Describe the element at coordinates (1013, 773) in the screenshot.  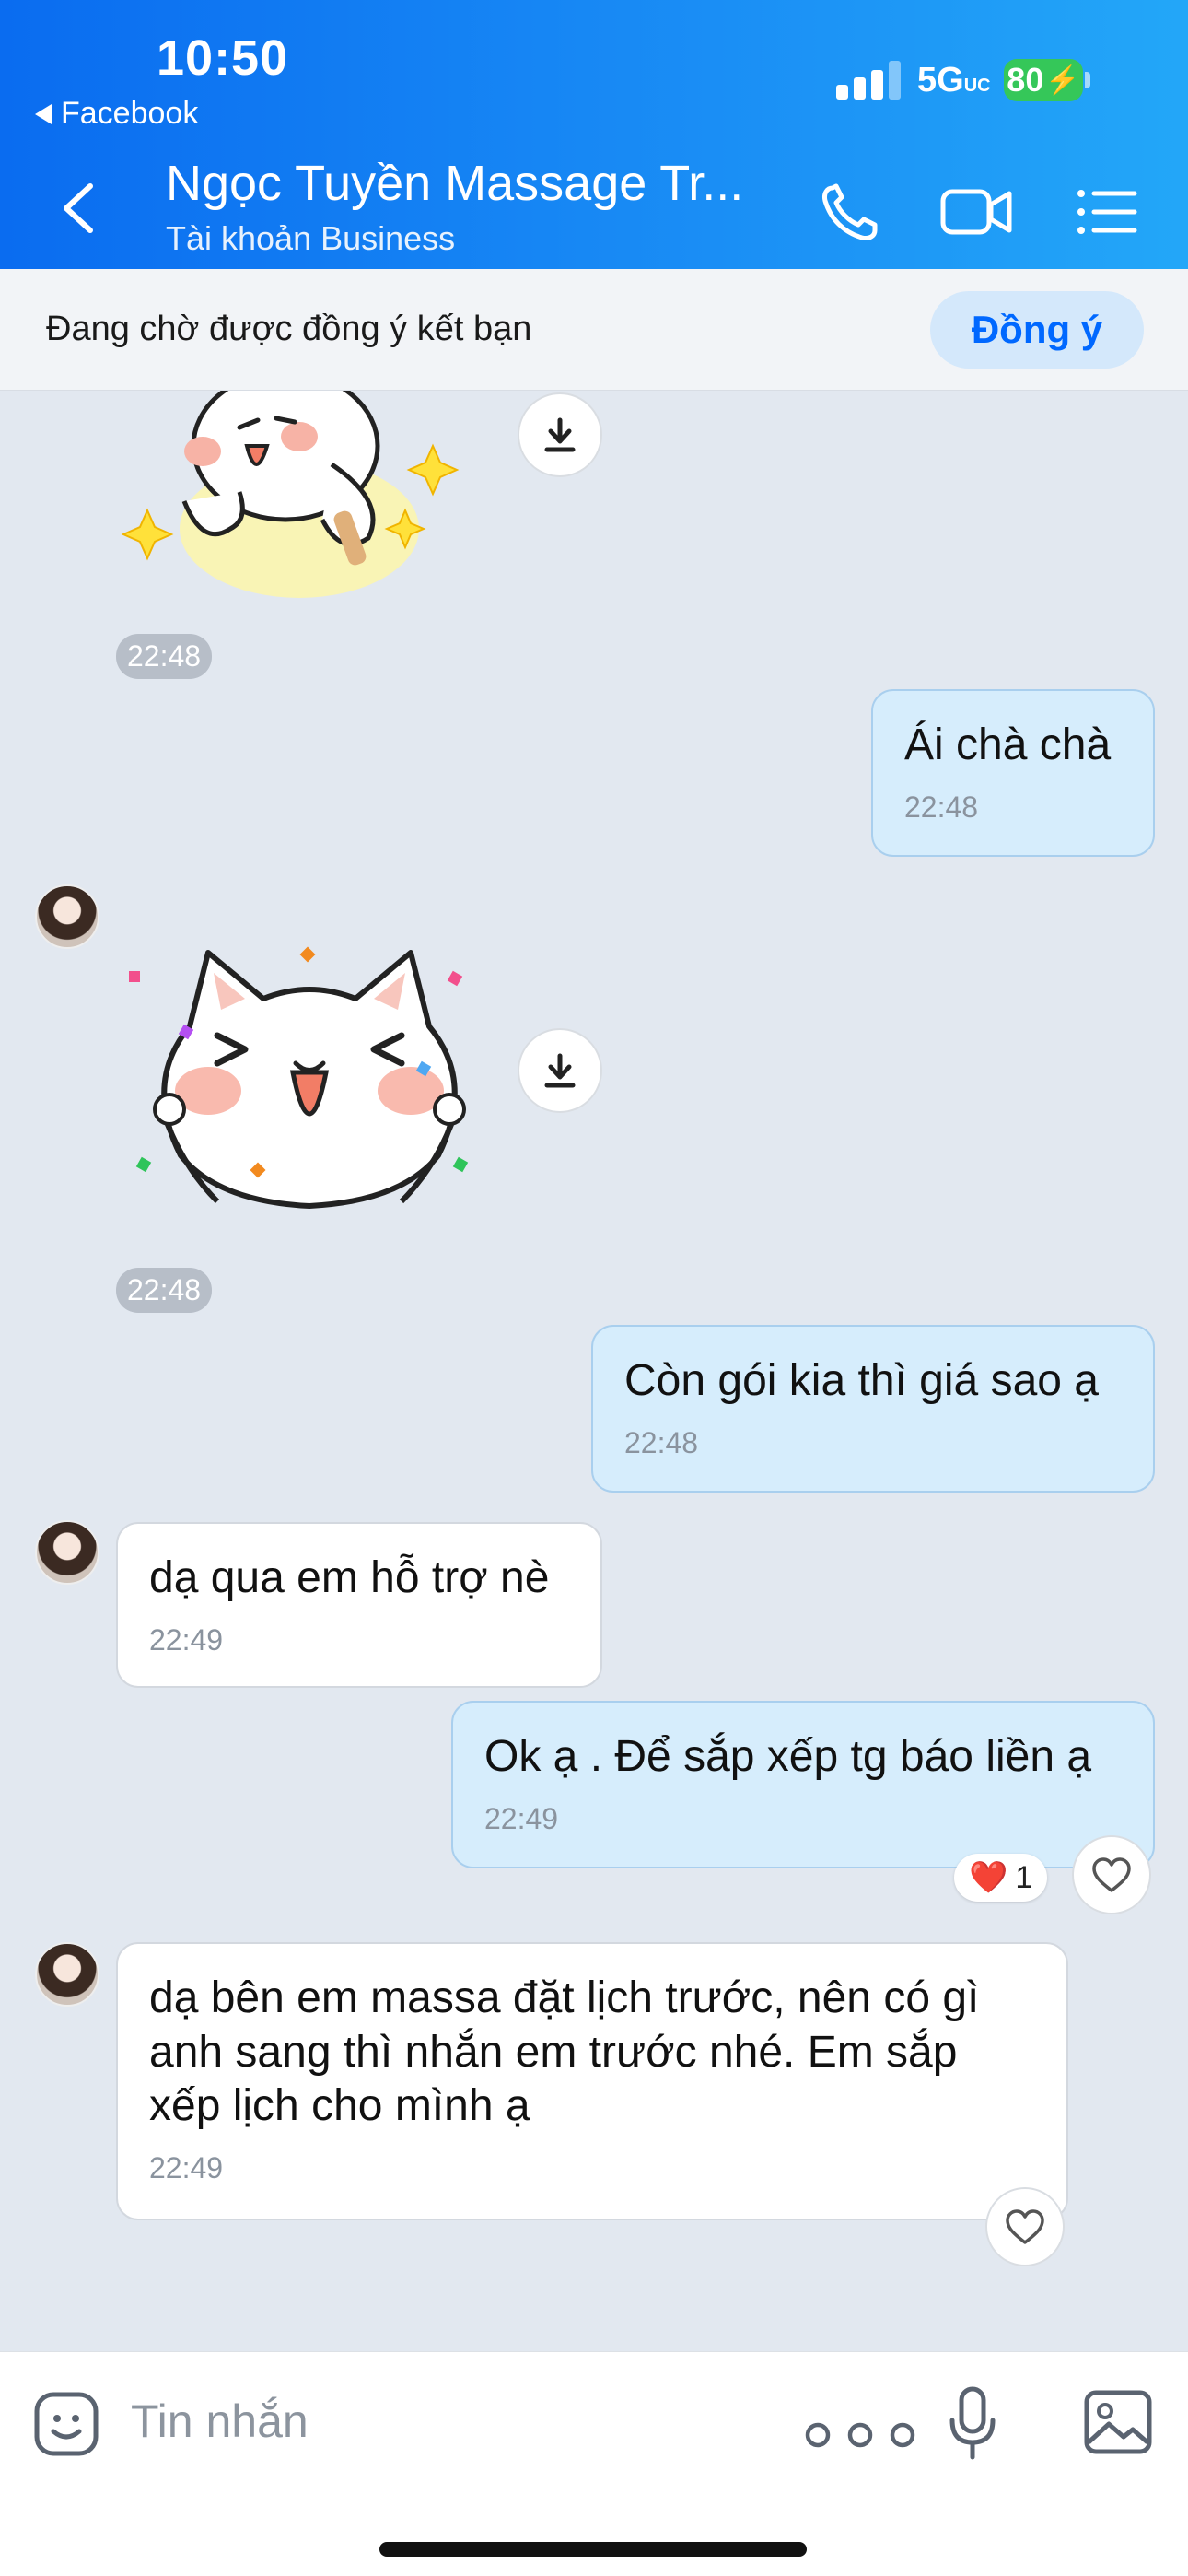
I see `outgoing-message-bubble: Ái chà chà 22:48` at that location.